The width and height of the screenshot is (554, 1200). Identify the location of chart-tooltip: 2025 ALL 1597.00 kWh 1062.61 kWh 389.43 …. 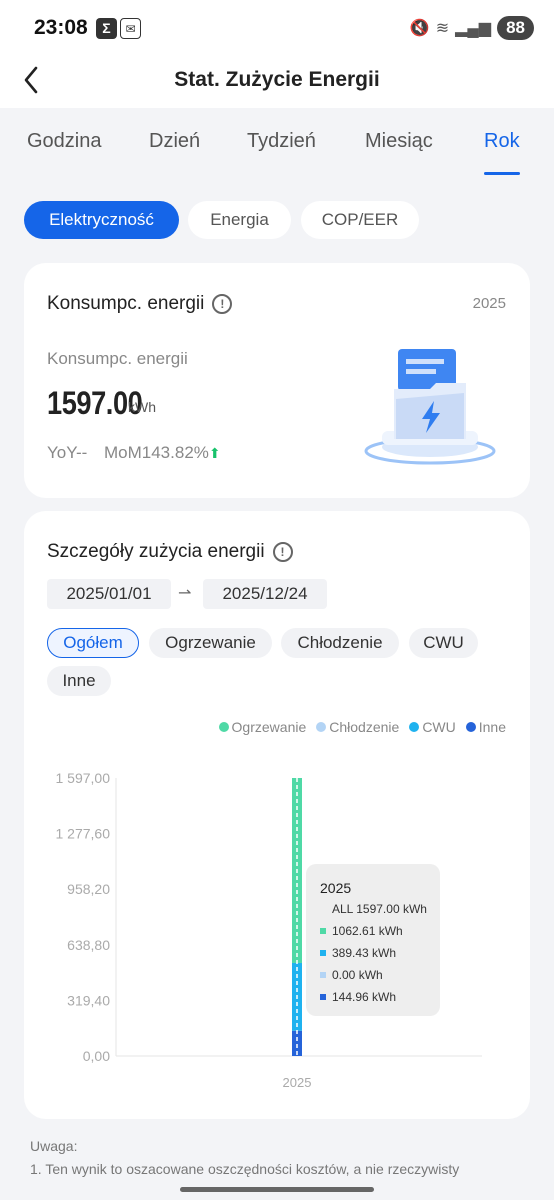
(373, 940).